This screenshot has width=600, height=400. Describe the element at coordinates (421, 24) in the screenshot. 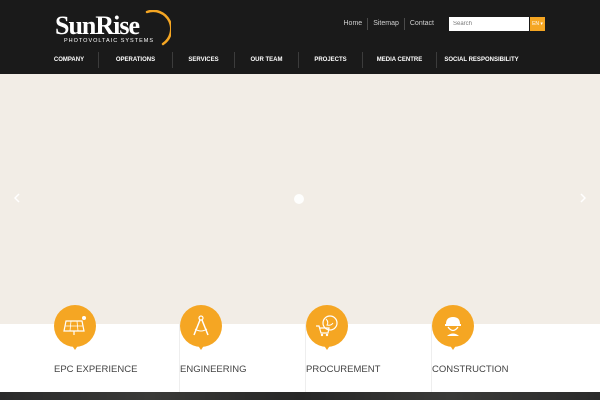

I see `toplink-contact: Contact` at that location.